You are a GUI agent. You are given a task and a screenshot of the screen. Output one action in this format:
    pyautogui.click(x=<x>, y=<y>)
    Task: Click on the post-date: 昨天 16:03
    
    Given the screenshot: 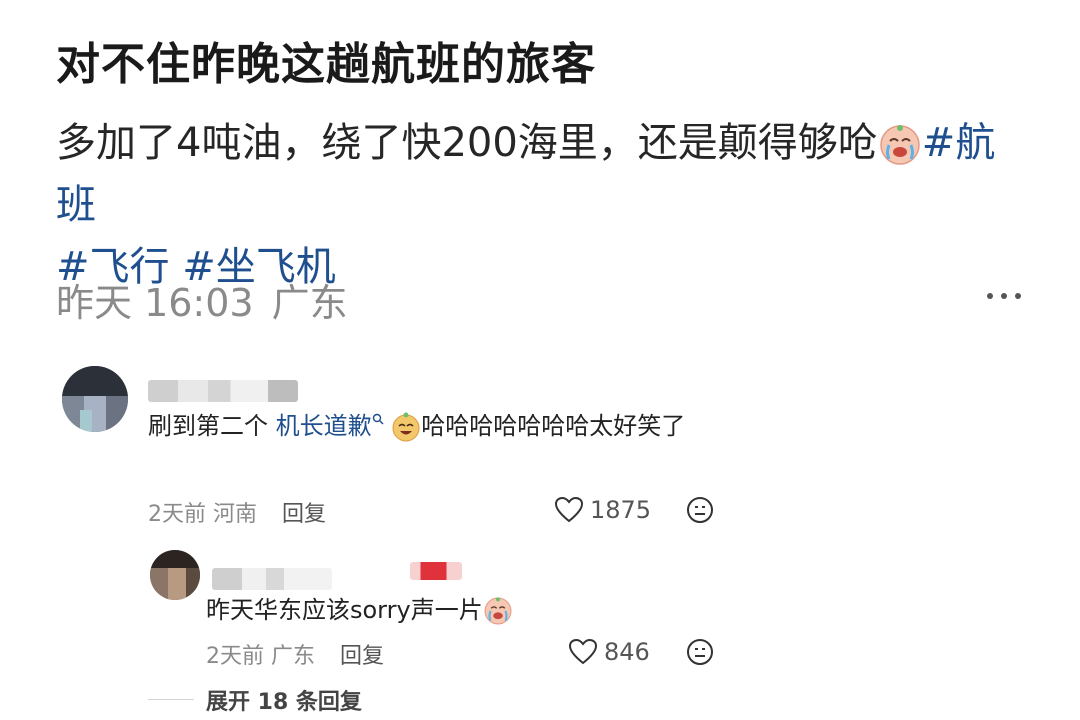 What is the action you would take?
    pyautogui.click(x=155, y=303)
    